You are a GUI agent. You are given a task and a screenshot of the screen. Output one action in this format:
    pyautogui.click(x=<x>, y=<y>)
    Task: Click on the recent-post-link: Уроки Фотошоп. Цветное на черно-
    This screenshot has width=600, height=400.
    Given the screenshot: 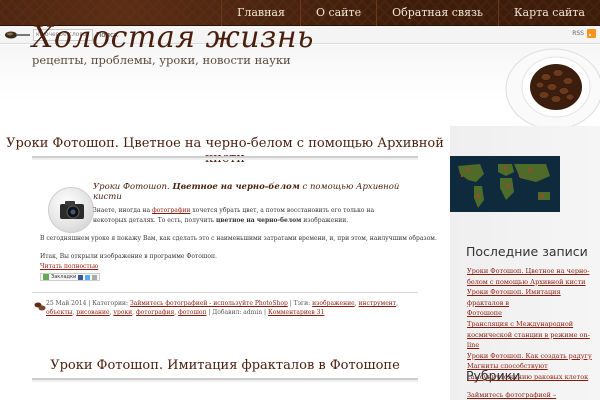 What is the action you would take?
    pyautogui.click(x=532, y=271)
    